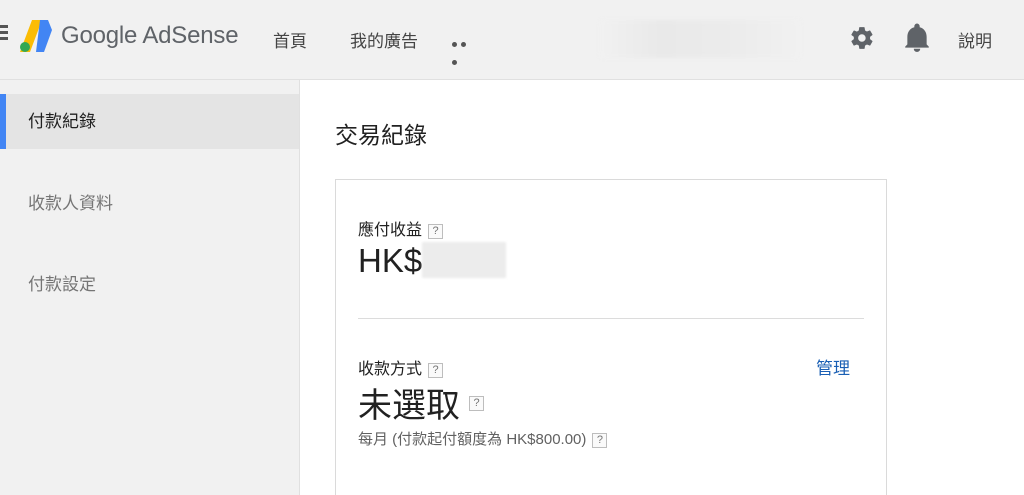 This screenshot has height=495, width=1024. Describe the element at coordinates (4, 35) in the screenshot. I see `menu-icon` at that location.